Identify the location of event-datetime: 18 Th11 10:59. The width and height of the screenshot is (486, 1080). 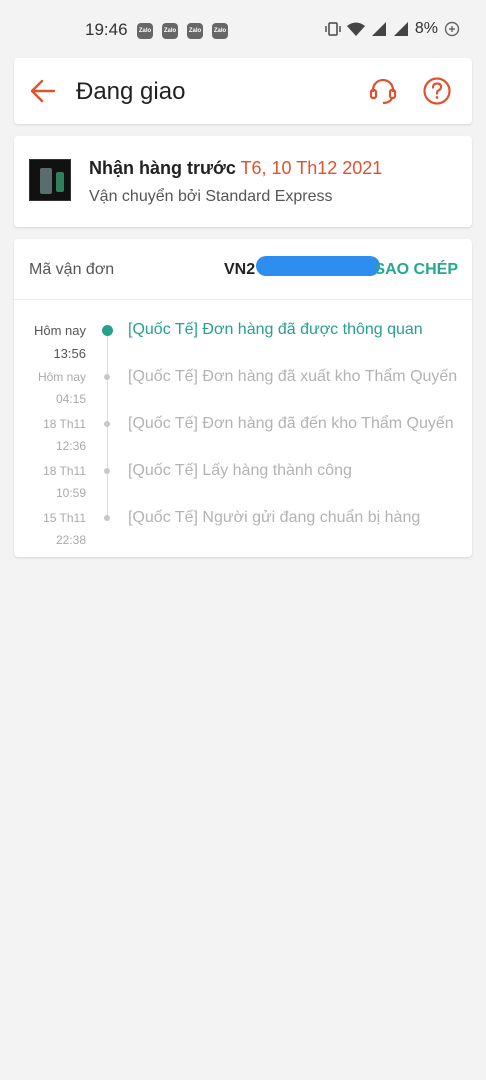
(50, 482).